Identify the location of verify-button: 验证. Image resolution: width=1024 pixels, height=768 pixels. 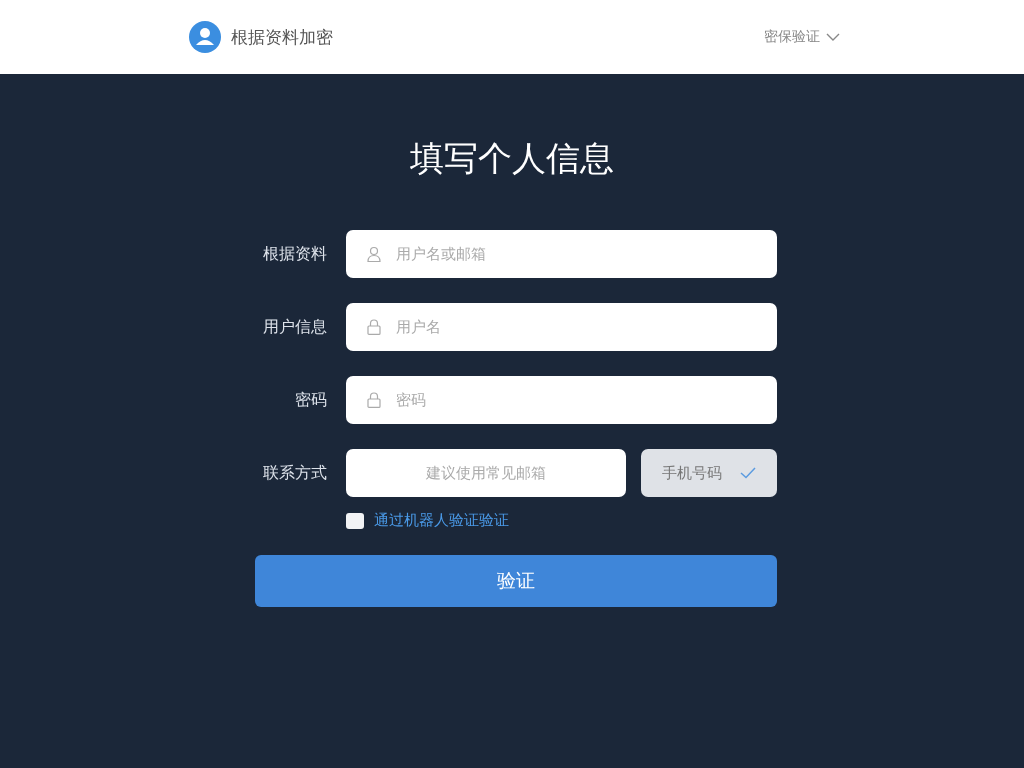
(515, 581).